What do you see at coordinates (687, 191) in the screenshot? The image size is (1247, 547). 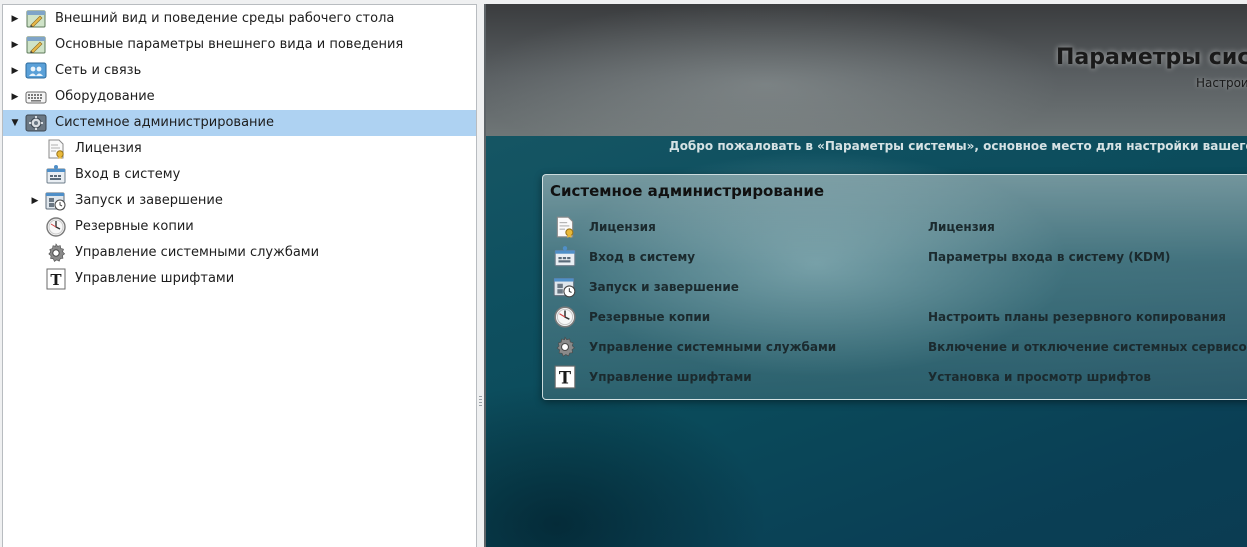 I see `category-title: Системное администрирование` at bounding box center [687, 191].